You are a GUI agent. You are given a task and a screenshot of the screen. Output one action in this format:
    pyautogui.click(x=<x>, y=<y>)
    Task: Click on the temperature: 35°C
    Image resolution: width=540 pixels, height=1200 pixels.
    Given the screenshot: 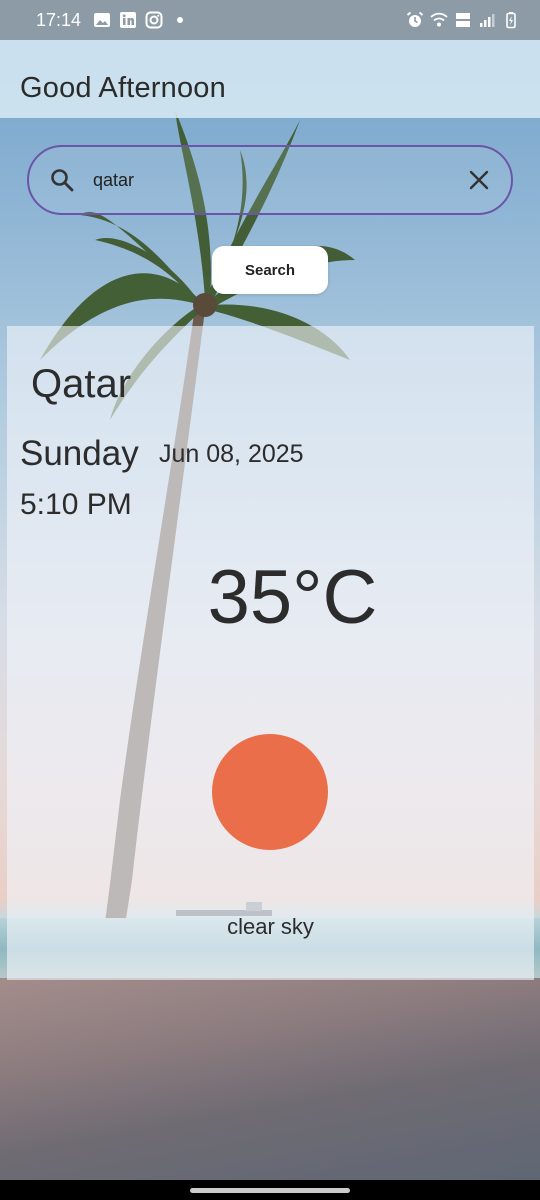 What is the action you would take?
    pyautogui.click(x=292, y=597)
    